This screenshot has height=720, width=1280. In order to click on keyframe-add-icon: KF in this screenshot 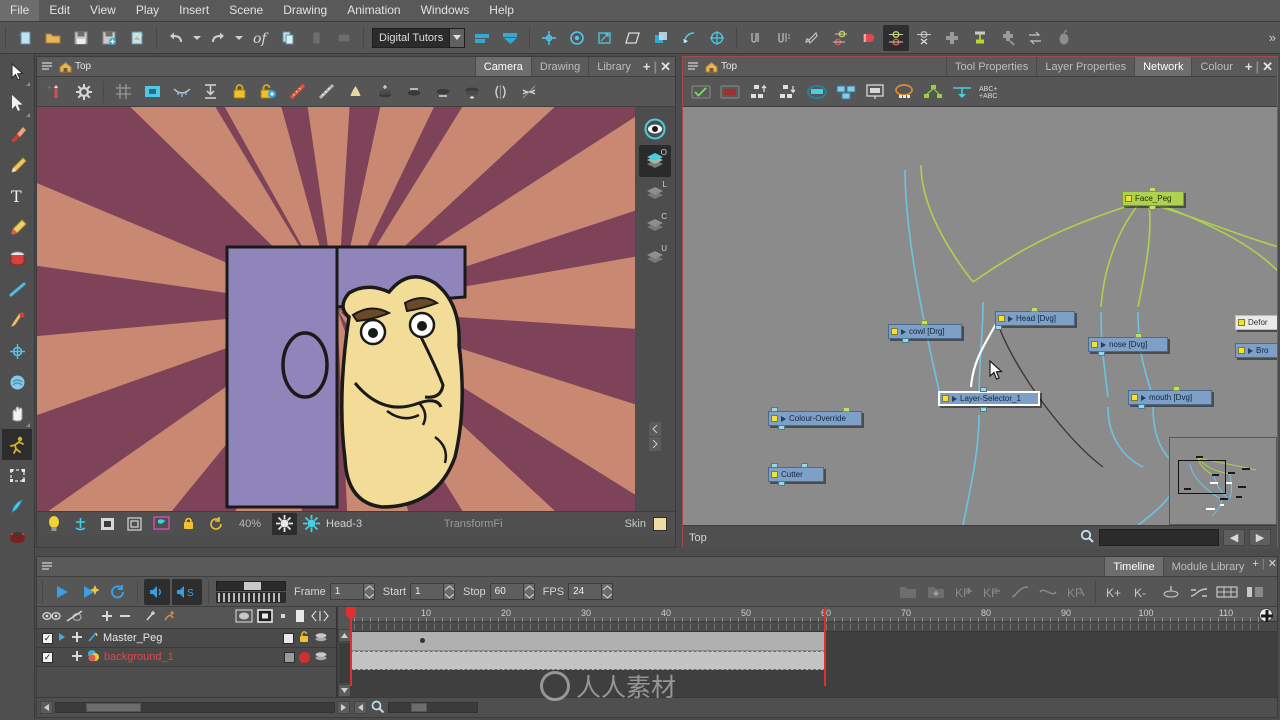, I will do `click(964, 592)`.